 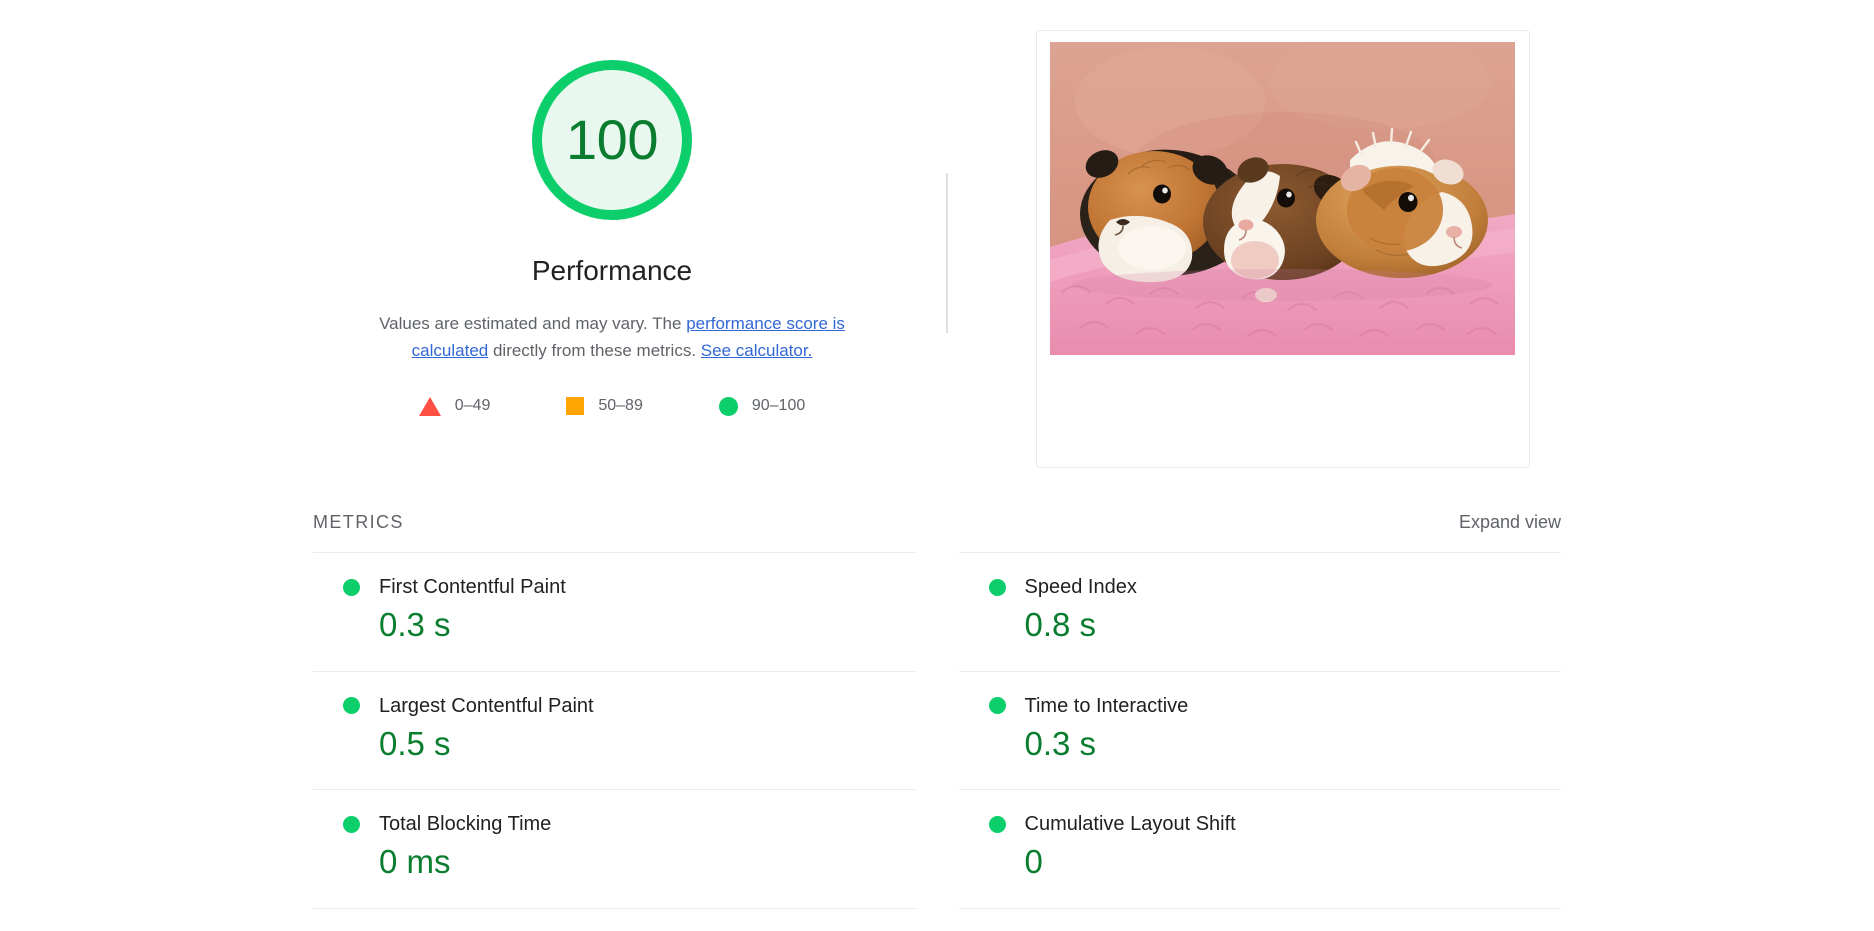 I want to click on gauge-wrapper: 100, so click(x=612, y=140).